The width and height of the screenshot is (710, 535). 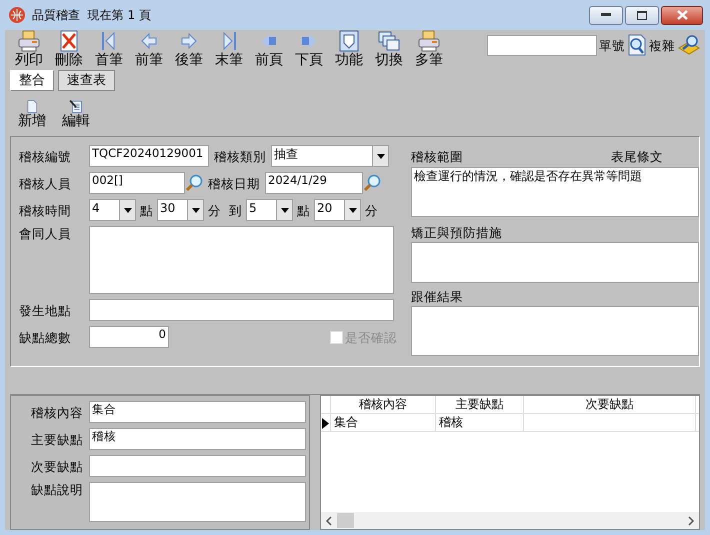 What do you see at coordinates (314, 183) in the screenshot?
I see `input-field: 2024/1/29` at bounding box center [314, 183].